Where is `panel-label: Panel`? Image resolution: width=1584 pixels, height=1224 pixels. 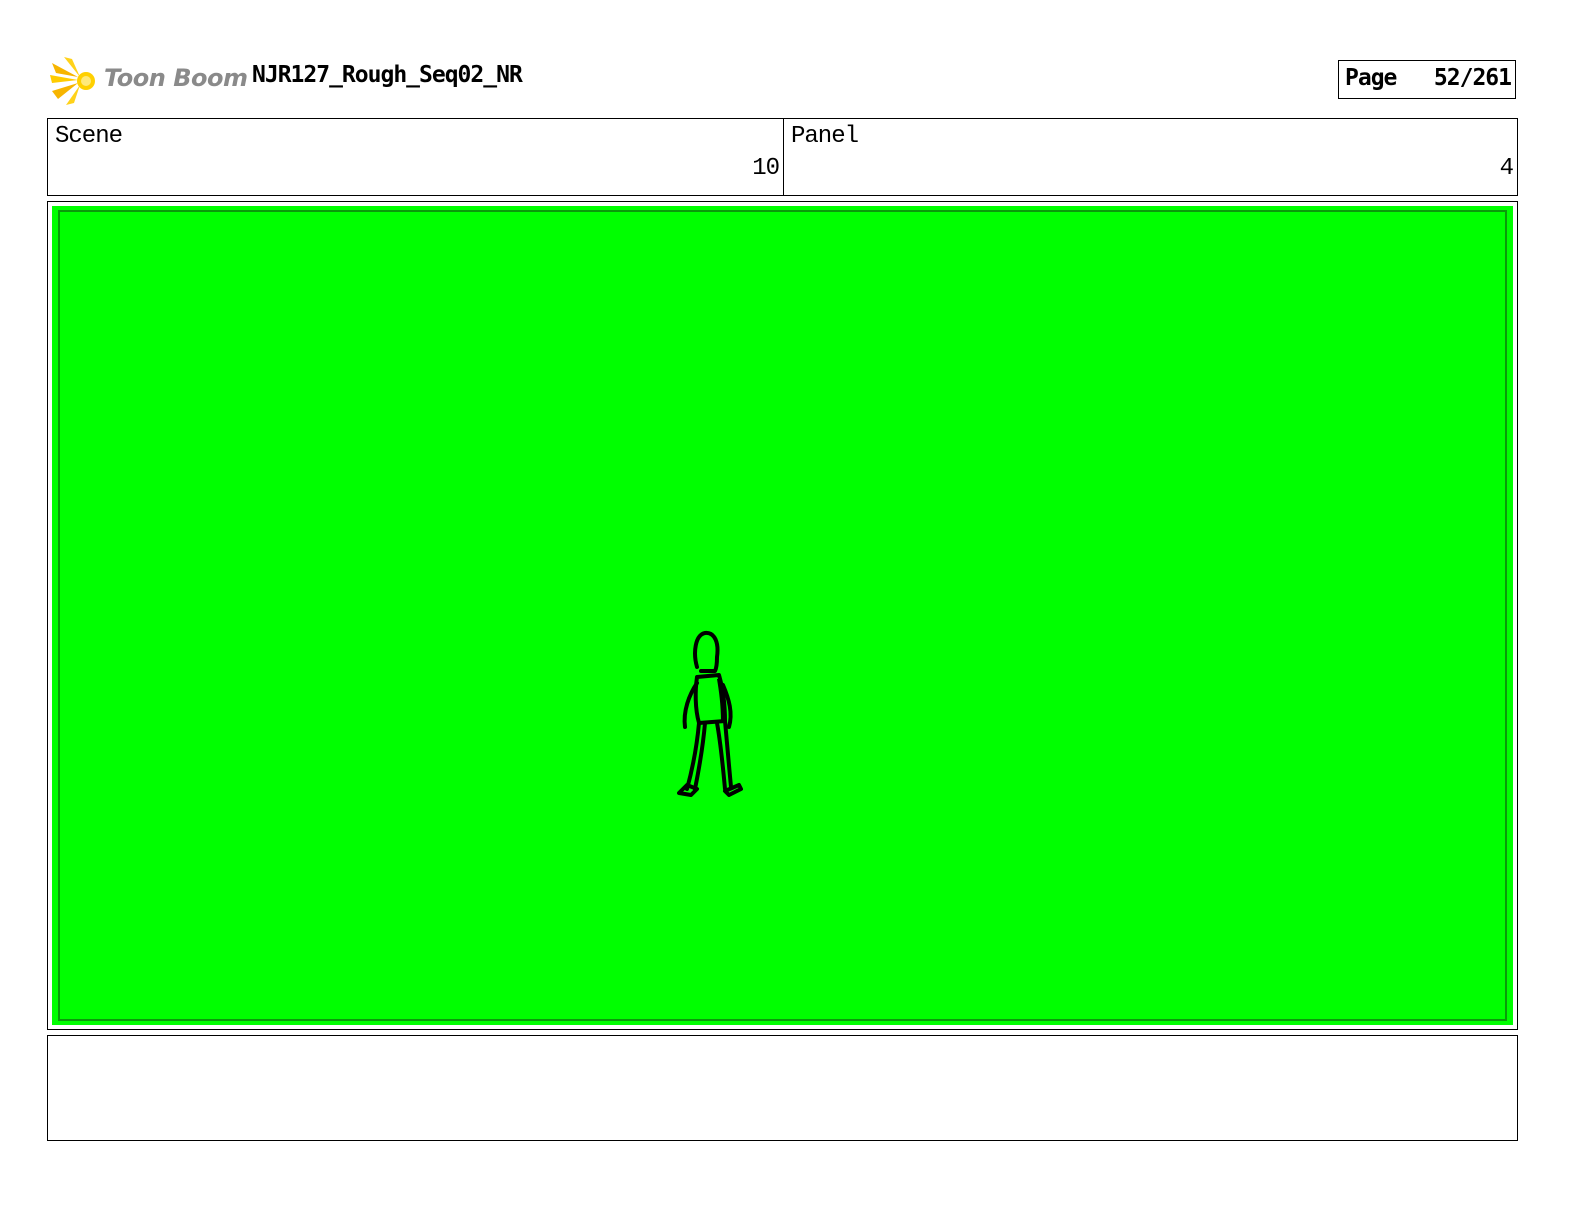 panel-label: Panel is located at coordinates (825, 136).